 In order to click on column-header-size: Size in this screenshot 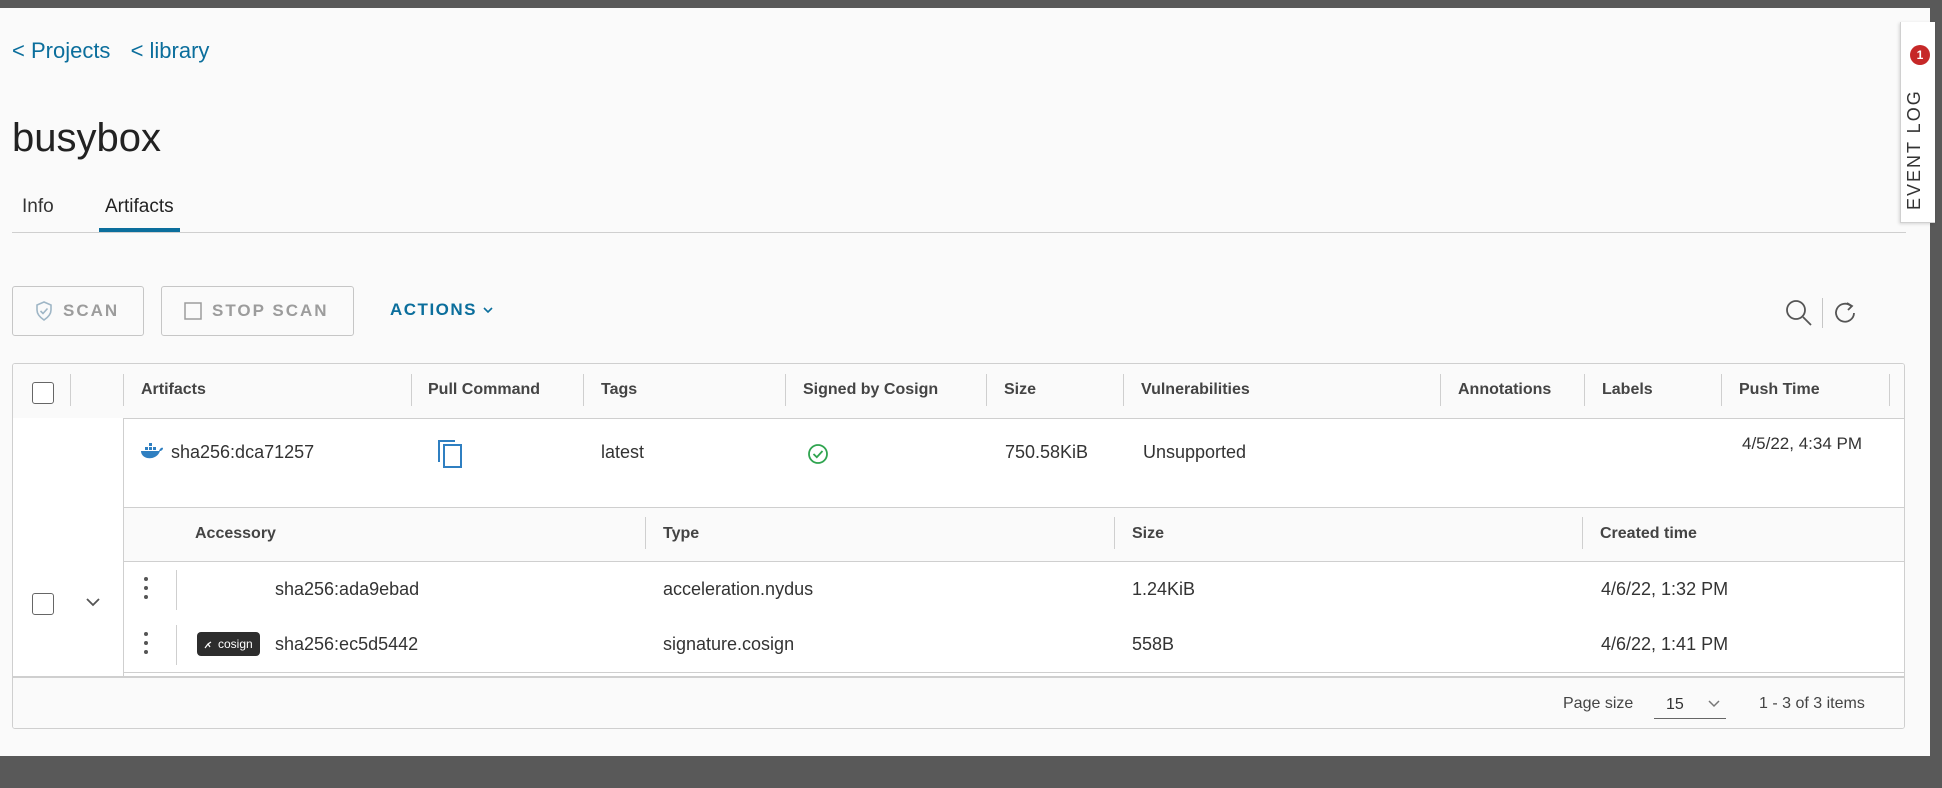, I will do `click(1020, 390)`.